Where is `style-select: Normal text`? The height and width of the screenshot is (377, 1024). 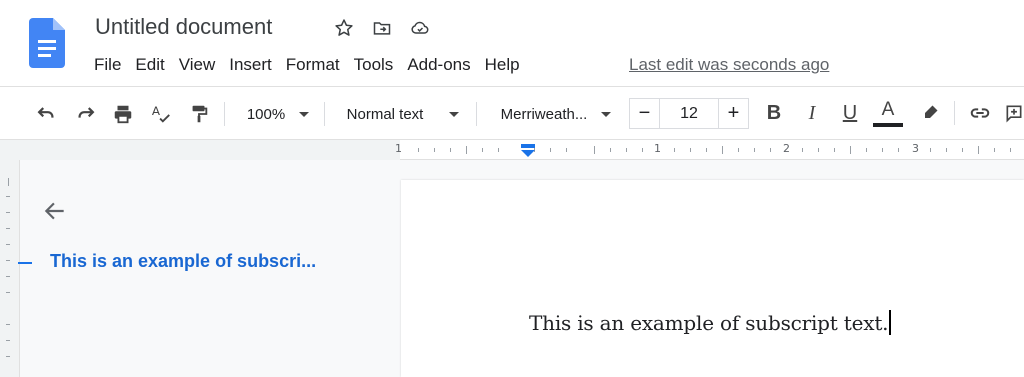 style-select: Normal text is located at coordinates (403, 114).